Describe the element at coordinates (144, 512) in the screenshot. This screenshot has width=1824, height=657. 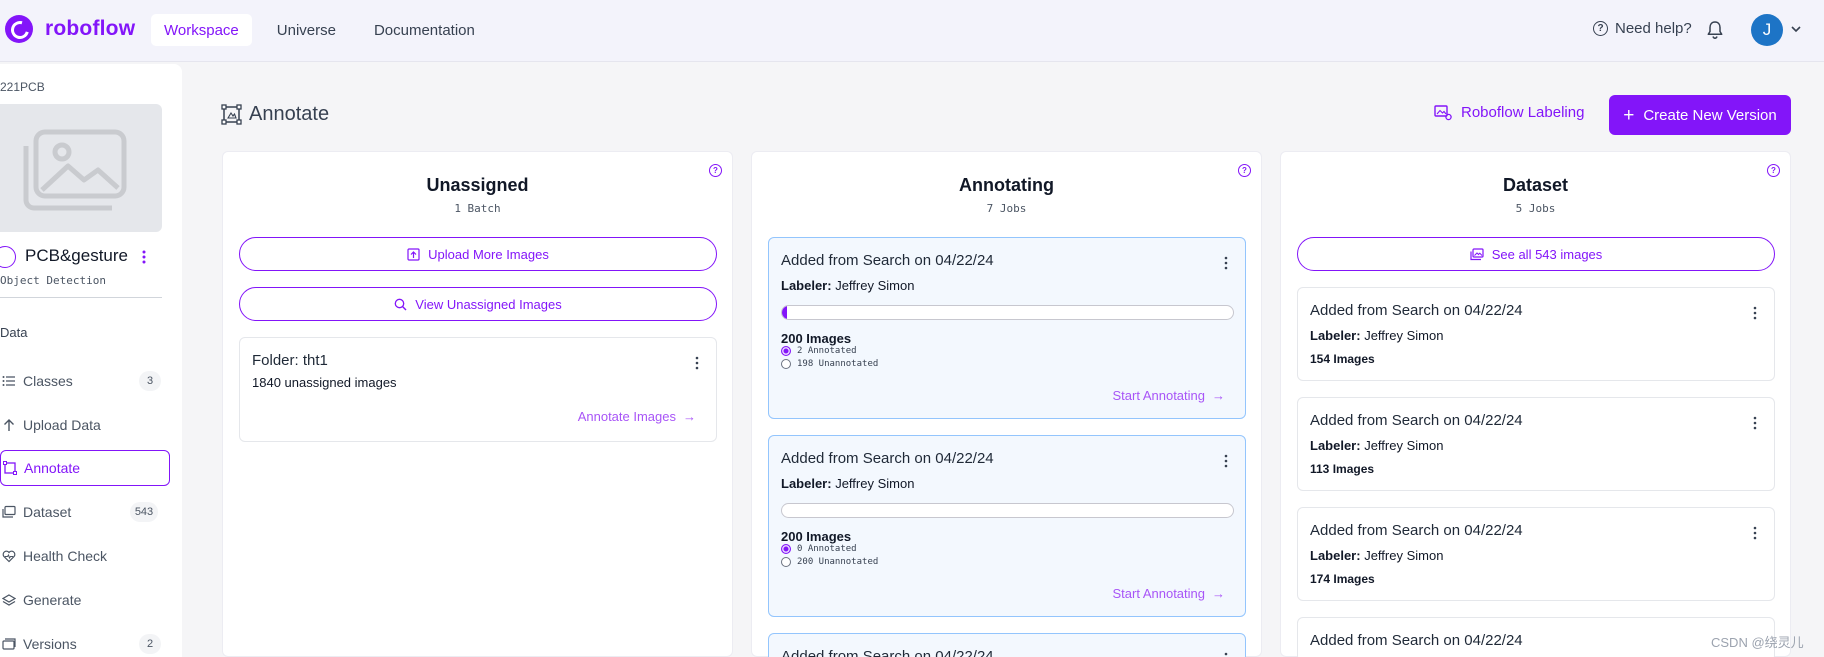
I see `count-badge: 543` at that location.